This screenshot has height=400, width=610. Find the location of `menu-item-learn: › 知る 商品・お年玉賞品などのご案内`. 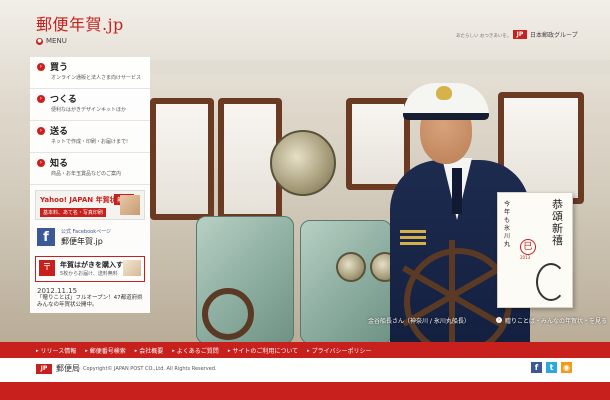

menu-item-learn: › 知る 商品・お年玉賞品などのご案内 is located at coordinates (90, 169).